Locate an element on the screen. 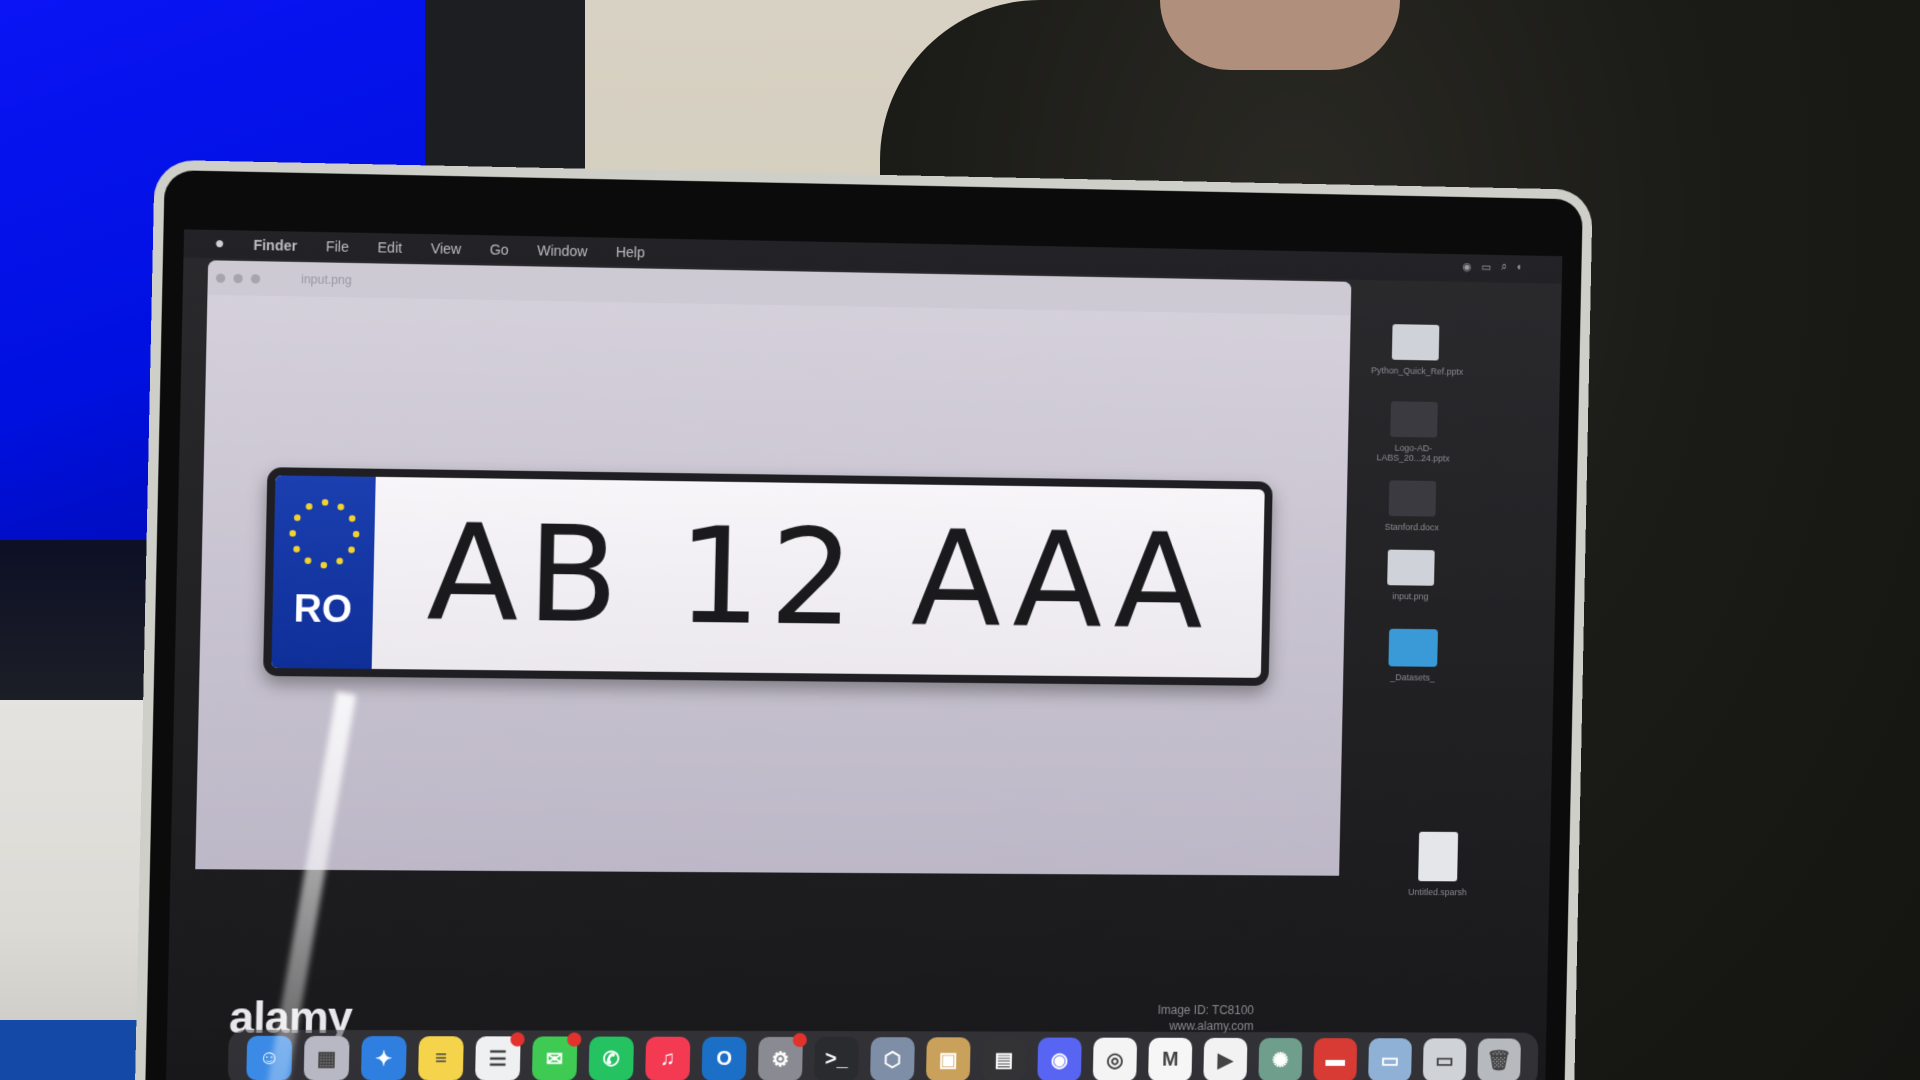 Image resolution: width=1920 pixels, height=1080 pixels. desktop-file-icon: input.png is located at coordinates (1410, 575).